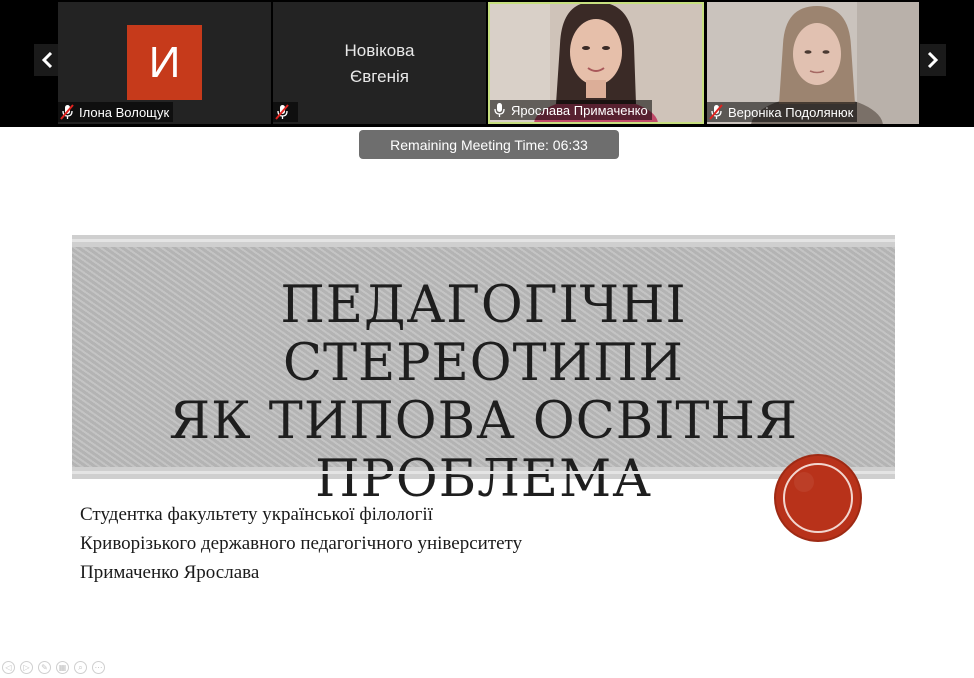 The height and width of the screenshot is (678, 974). Describe the element at coordinates (791, 112) in the screenshot. I see `participant-name: Вероніка Подолянюк` at that location.